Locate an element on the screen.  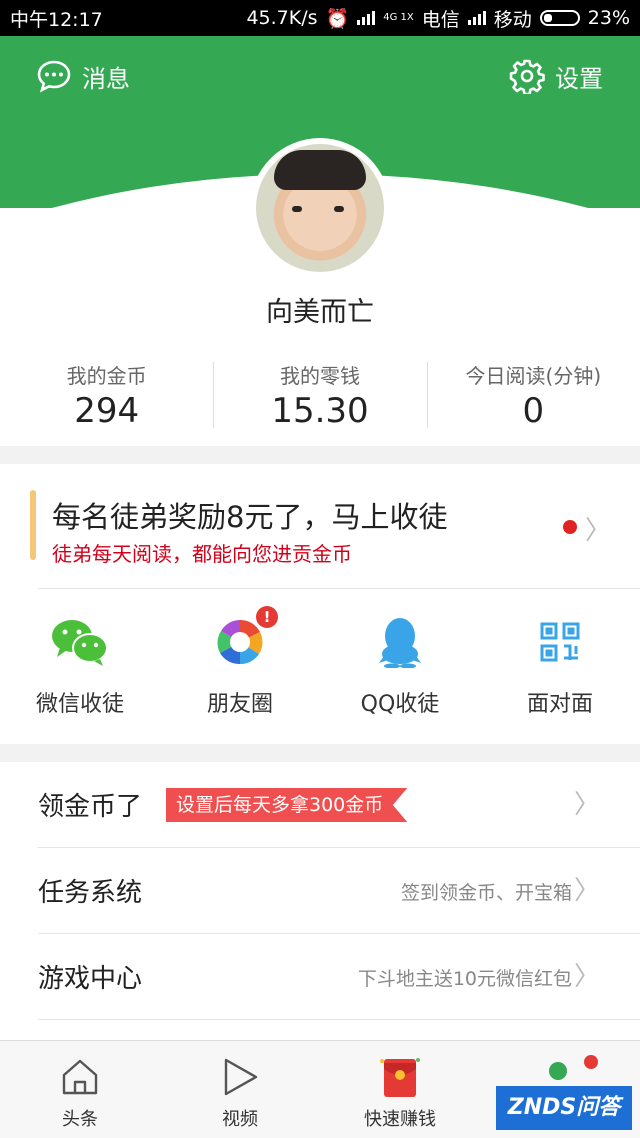
share-wechat: 微信收徒 is located at coordinates (80, 664).